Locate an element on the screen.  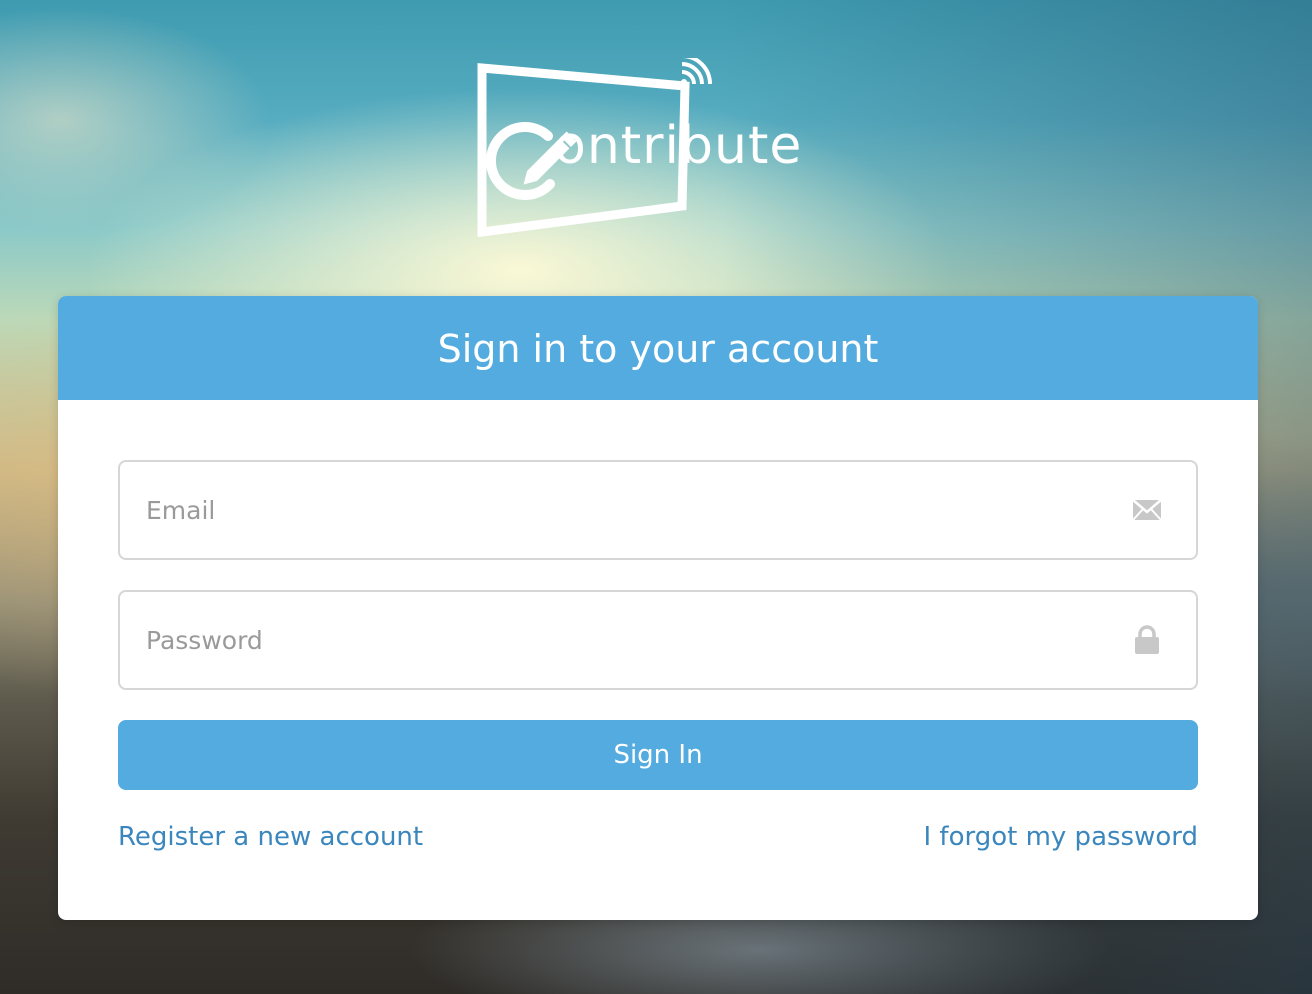
password-input is located at coordinates (658, 640).